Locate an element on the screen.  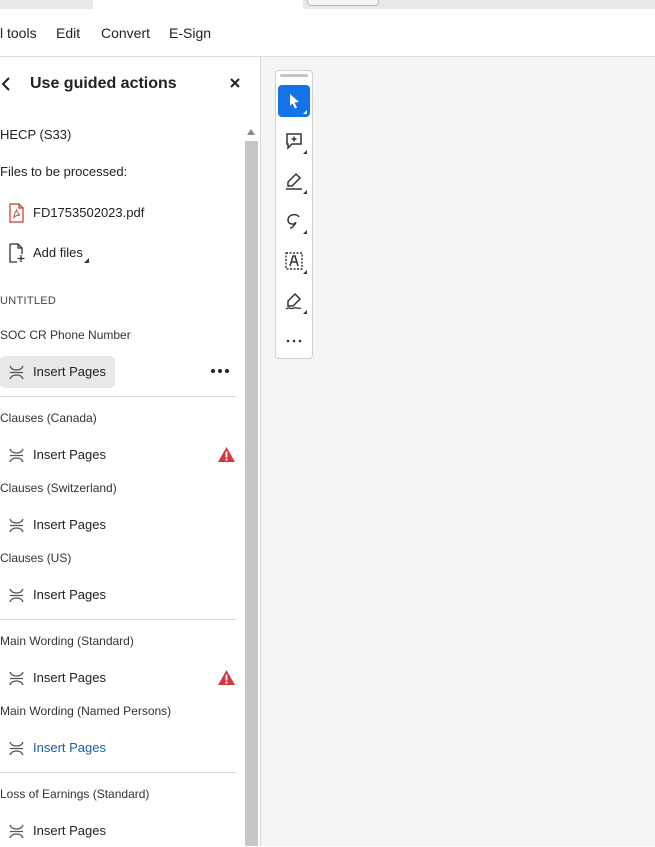
add-file-icon is located at coordinates (17, 253).